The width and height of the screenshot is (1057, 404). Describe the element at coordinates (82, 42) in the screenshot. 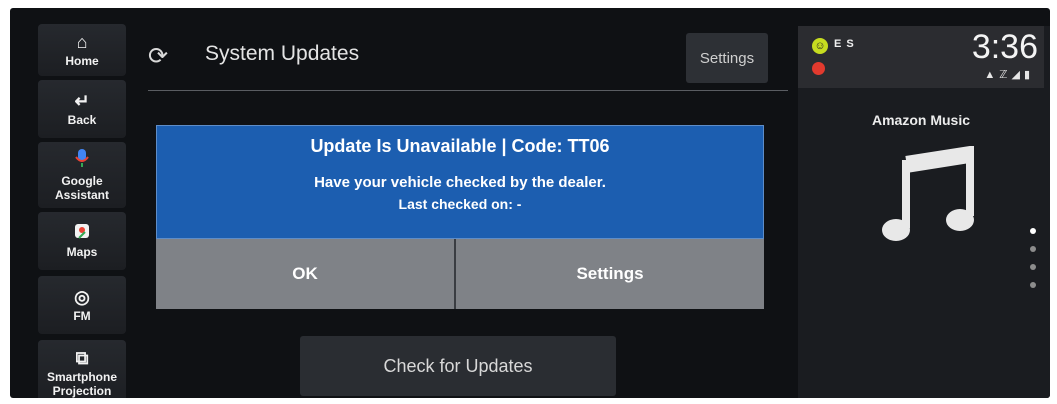

I see `home-icon: ⌂` at that location.